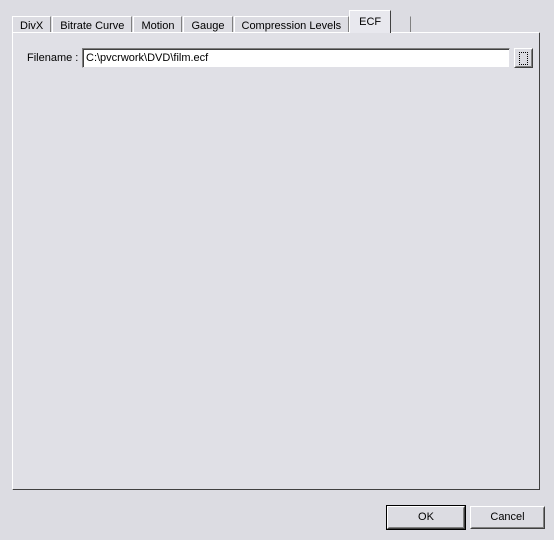 The width and height of the screenshot is (554, 540). I want to click on filename-label: Filename :, so click(53, 58).